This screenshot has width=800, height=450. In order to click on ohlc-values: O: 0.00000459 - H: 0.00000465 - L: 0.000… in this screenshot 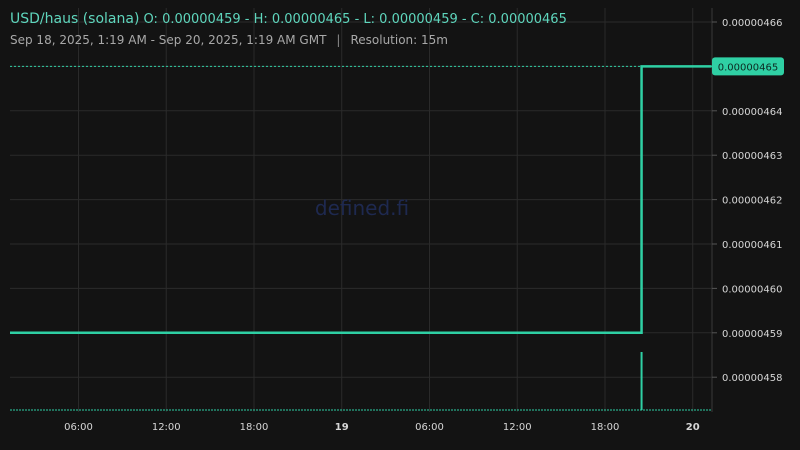, I will do `click(355, 19)`.